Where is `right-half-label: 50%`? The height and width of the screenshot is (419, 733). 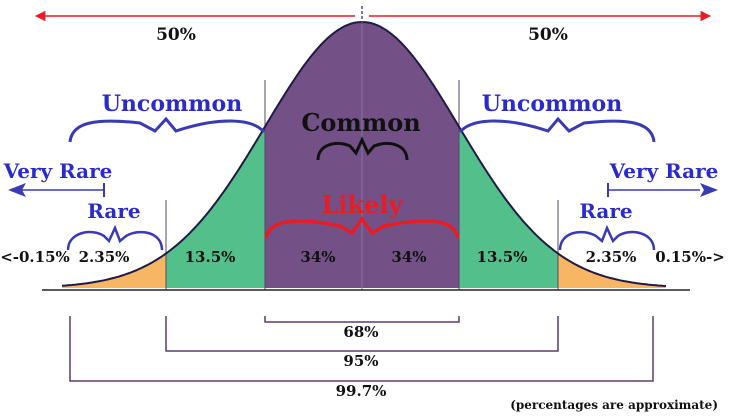 right-half-label: 50% is located at coordinates (548, 35).